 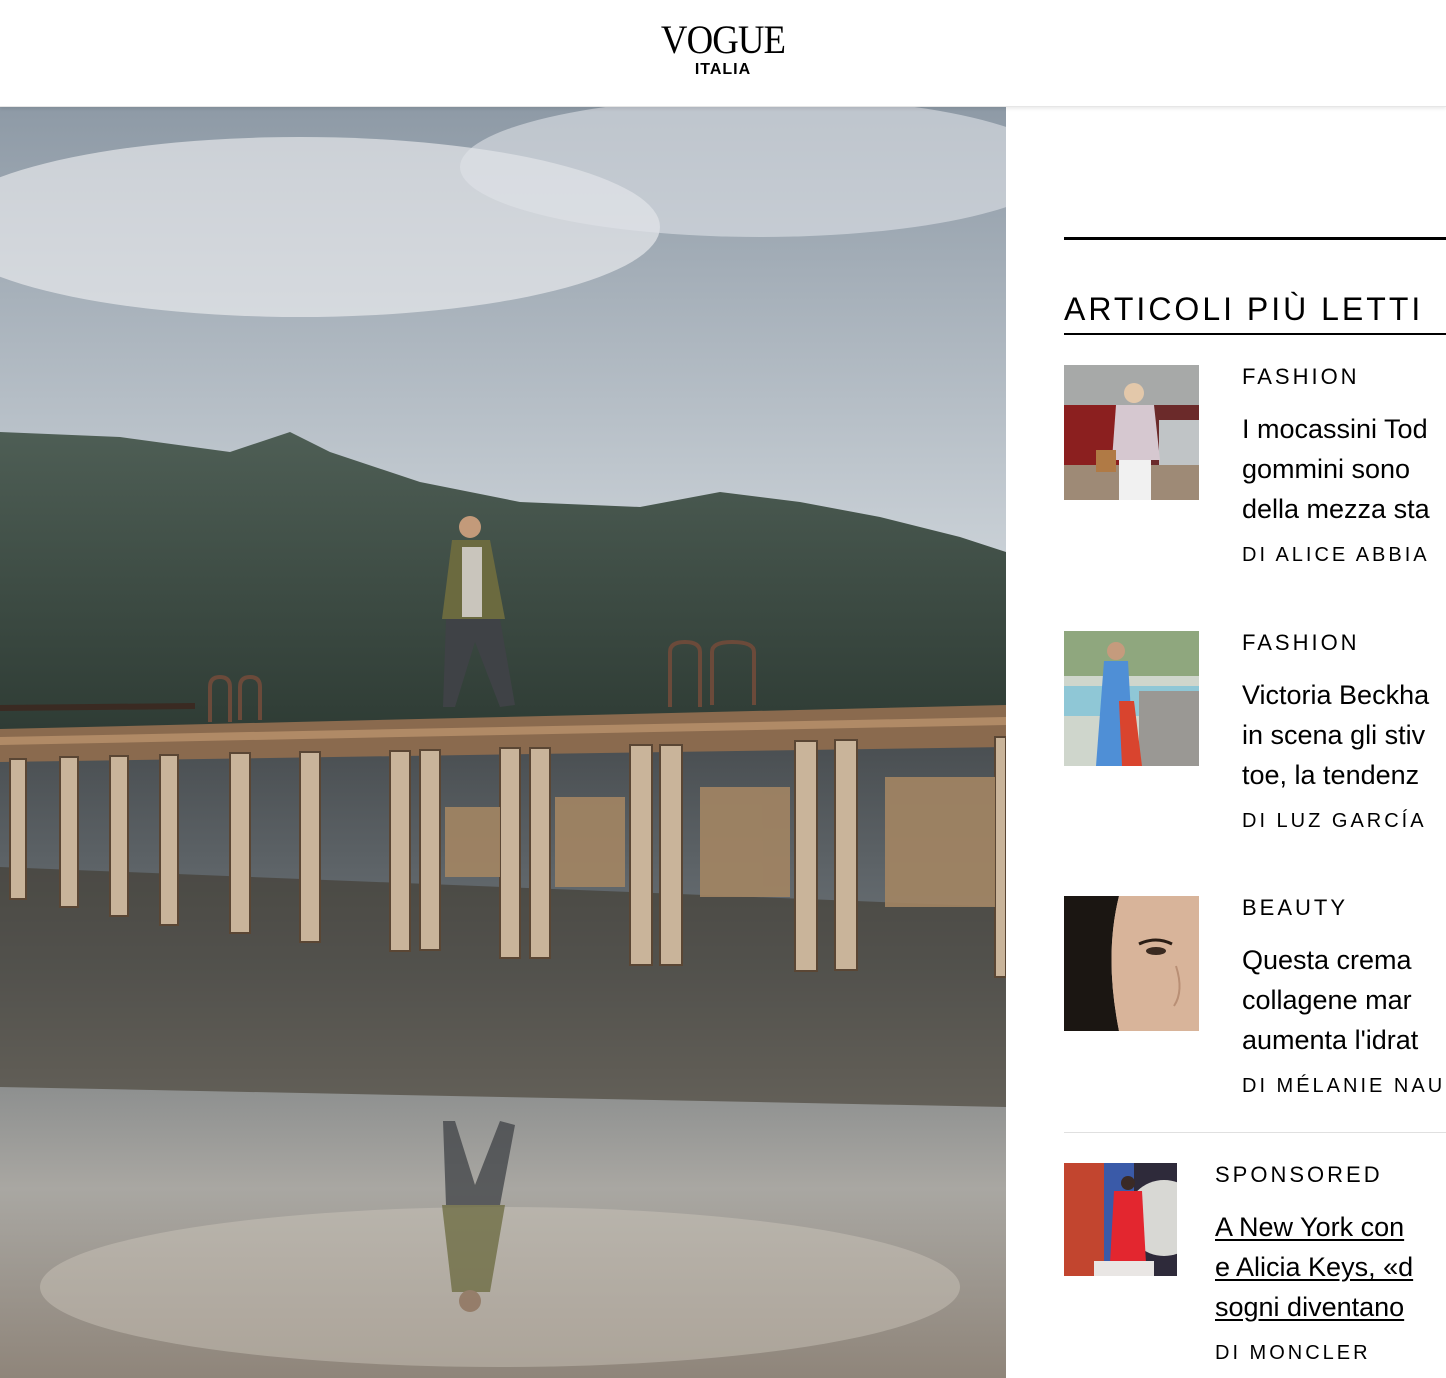 What do you see at coordinates (1344, 908) in the screenshot?
I see `article-rubric: BEAUTY` at bounding box center [1344, 908].